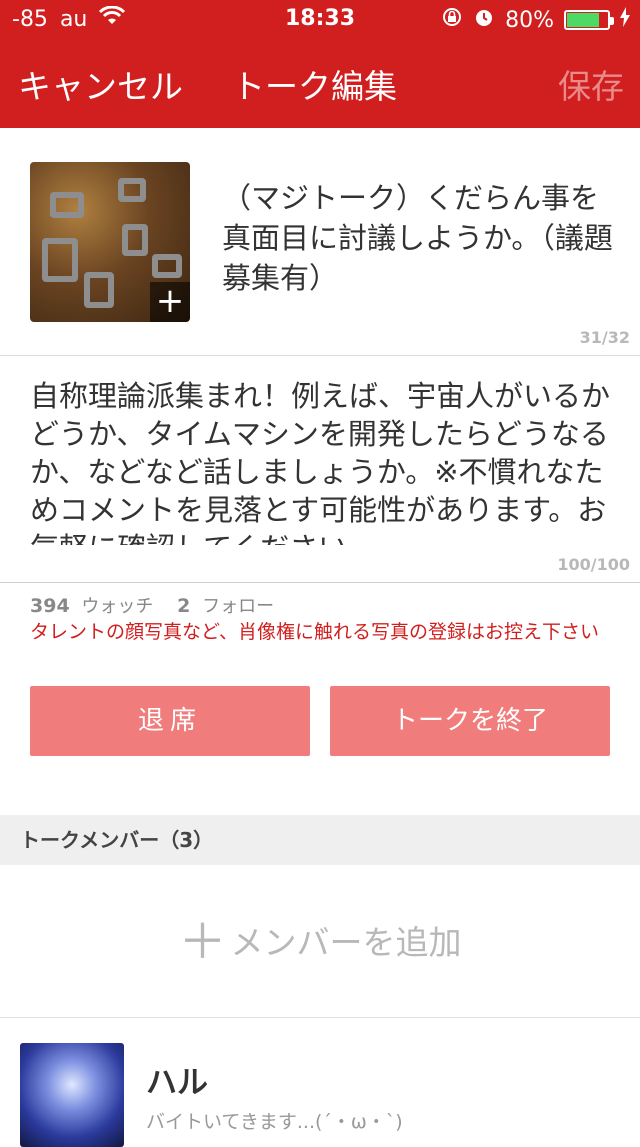 Image resolution: width=640 pixels, height=1147 pixels. Describe the element at coordinates (50, 606) in the screenshot. I see `watch-count: 394` at that location.